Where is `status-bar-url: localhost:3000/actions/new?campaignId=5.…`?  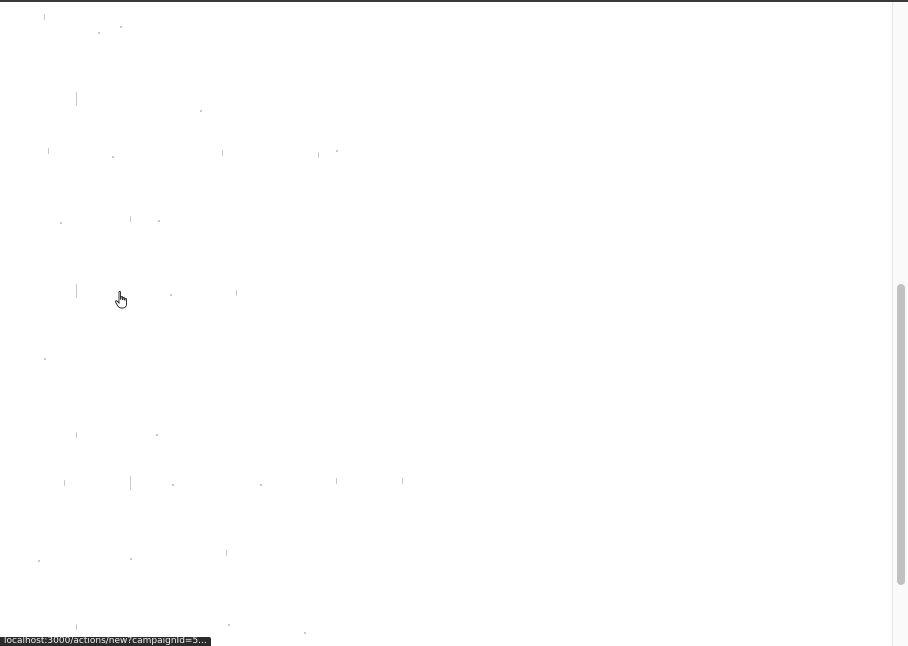 status-bar-url: localhost:3000/actions/new?campaignId=5.… is located at coordinates (105, 641).